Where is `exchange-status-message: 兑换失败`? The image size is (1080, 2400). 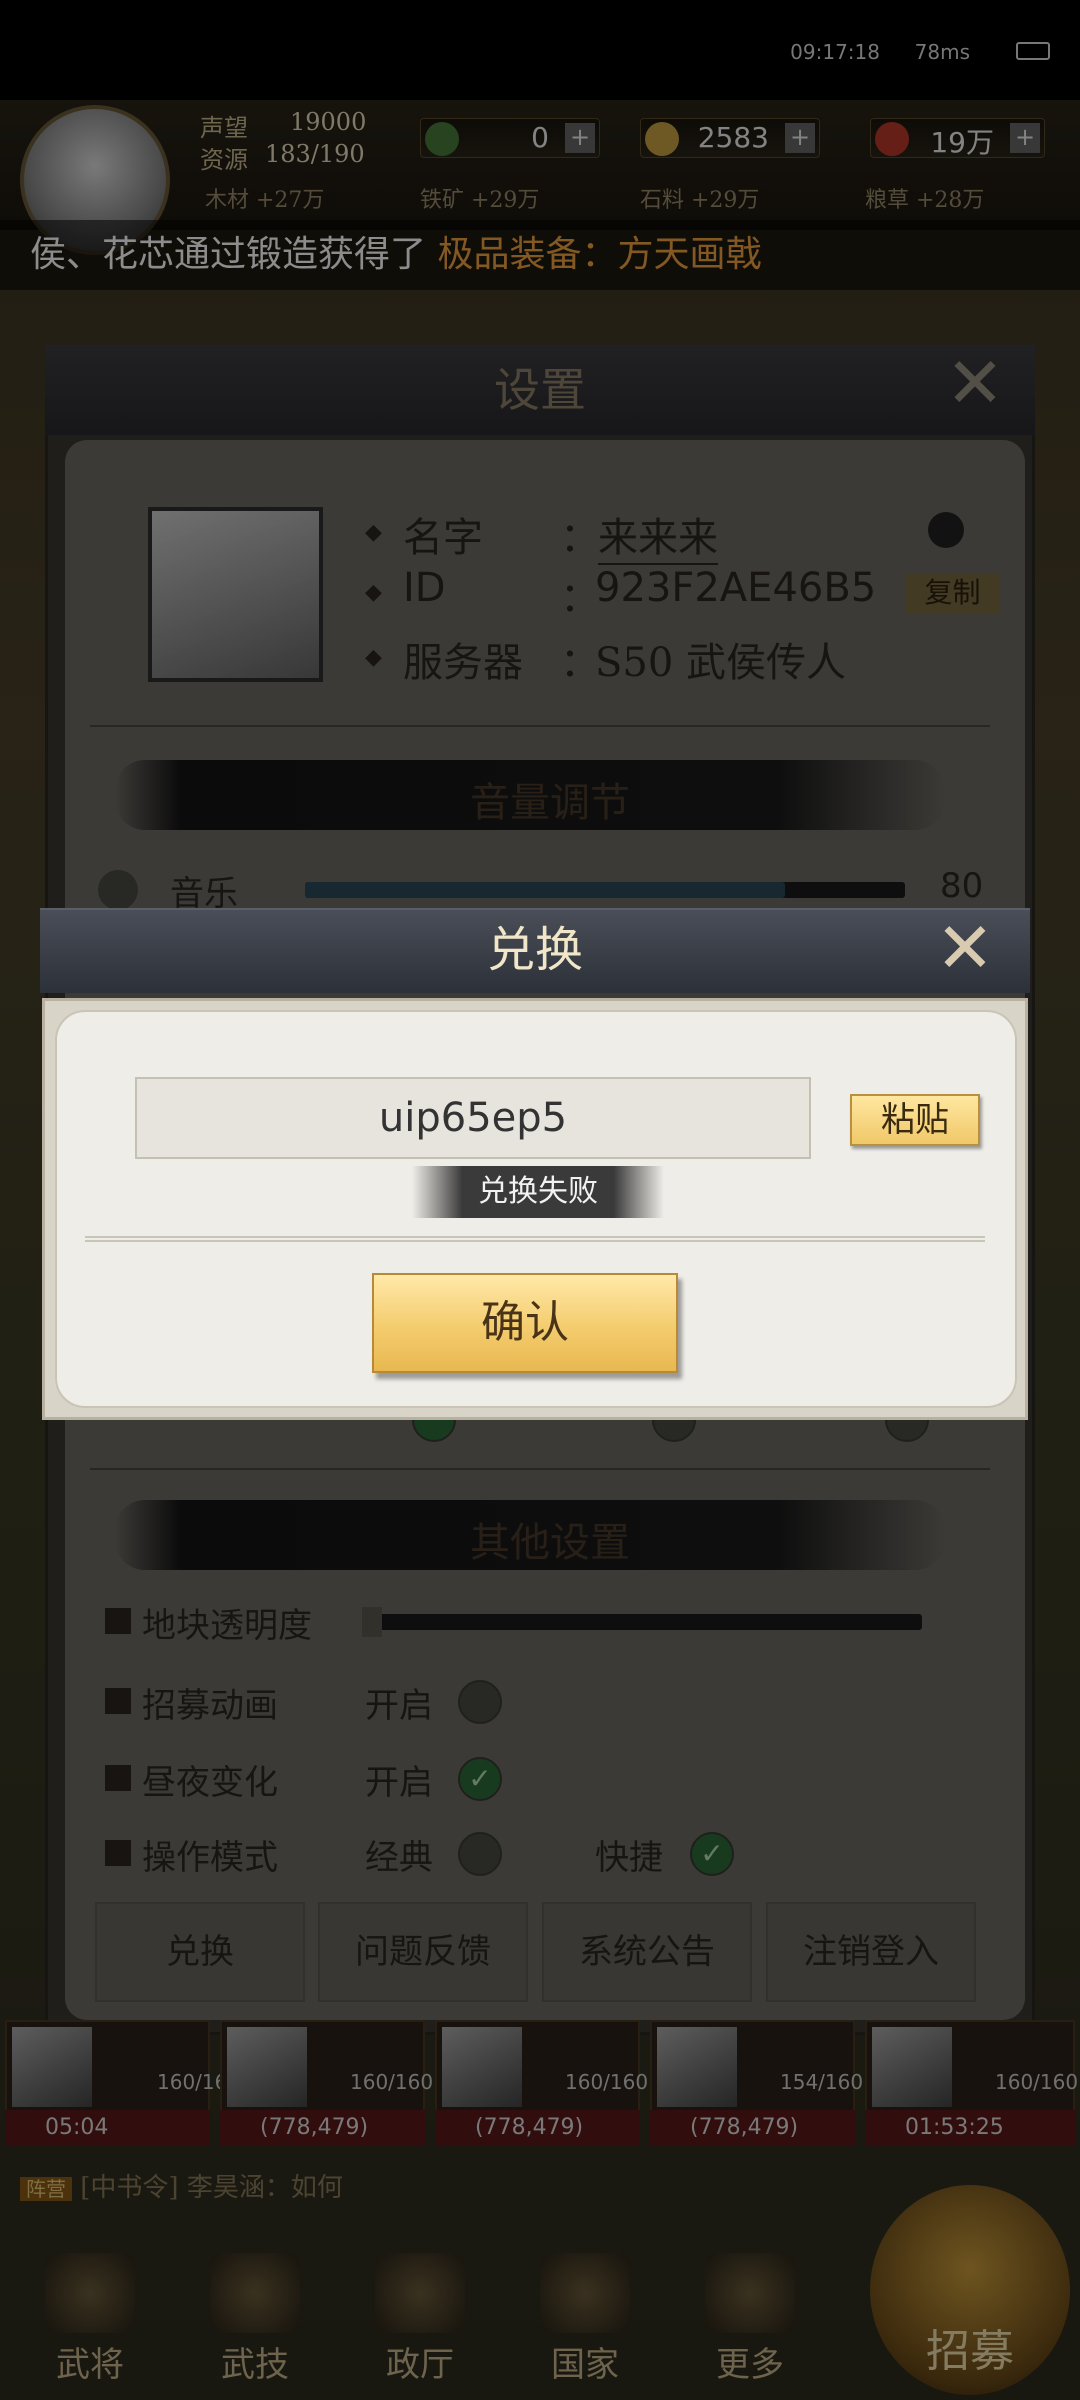 exchange-status-message: 兑换失败 is located at coordinates (538, 1192).